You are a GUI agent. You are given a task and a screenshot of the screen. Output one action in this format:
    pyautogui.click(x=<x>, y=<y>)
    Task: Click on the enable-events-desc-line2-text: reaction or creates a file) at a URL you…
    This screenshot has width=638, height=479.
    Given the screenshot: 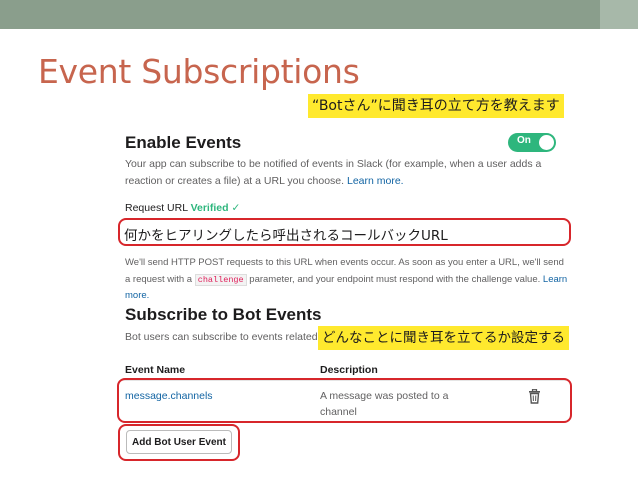 What is the action you would take?
    pyautogui.click(x=236, y=181)
    